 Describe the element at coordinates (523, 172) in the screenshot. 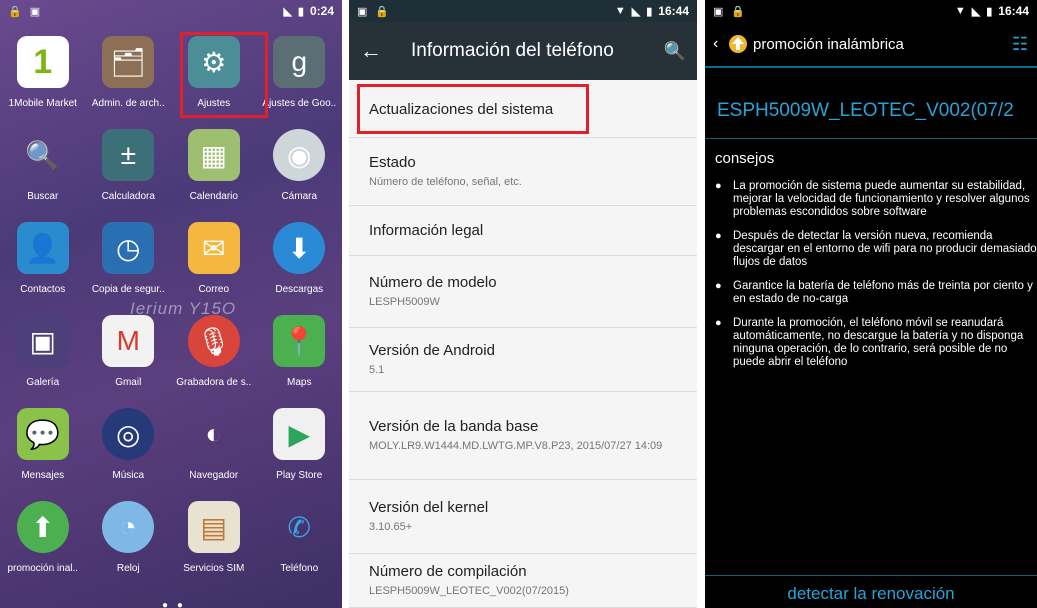

I see `settings-row: Estado Número de teléfono, señal, etc.` at that location.